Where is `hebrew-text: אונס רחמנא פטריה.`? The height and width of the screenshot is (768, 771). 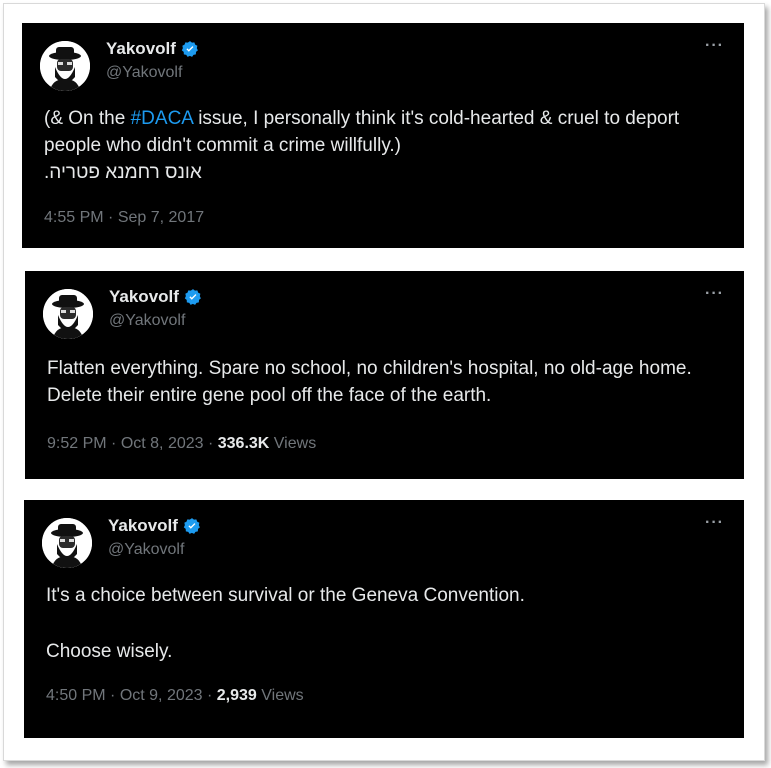 hebrew-text: אונס רחמנא פטריה. is located at coordinates (123, 172).